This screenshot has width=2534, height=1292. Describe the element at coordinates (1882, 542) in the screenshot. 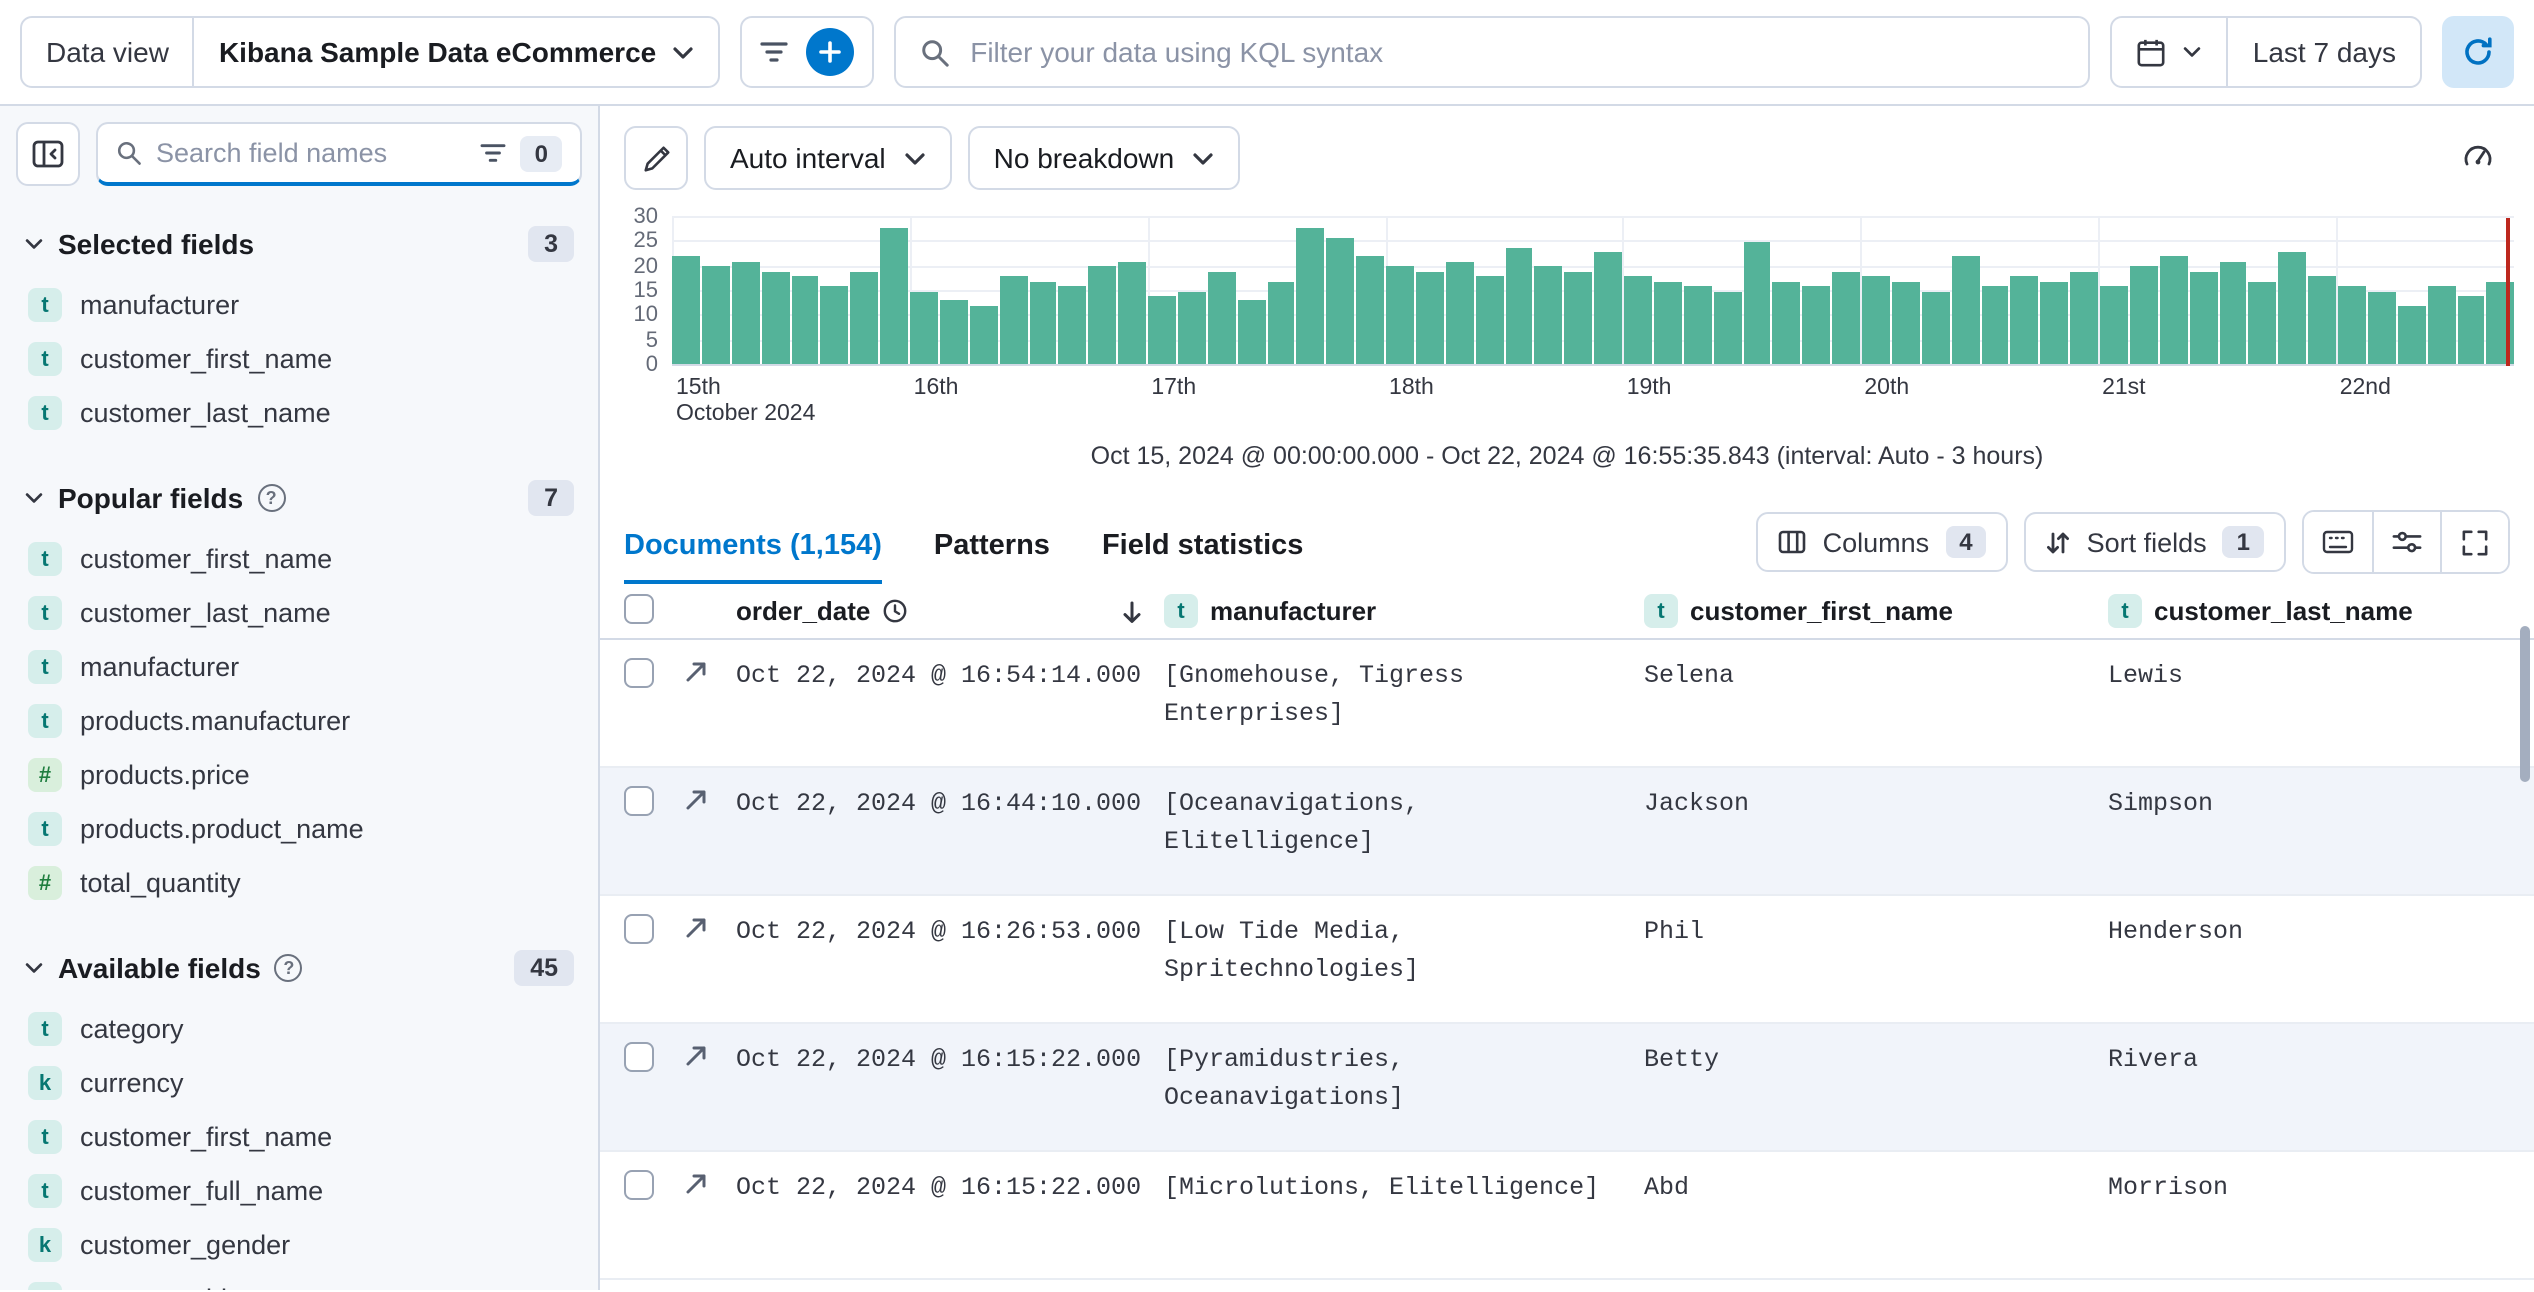

I see `columns-button: Columns 4` at that location.